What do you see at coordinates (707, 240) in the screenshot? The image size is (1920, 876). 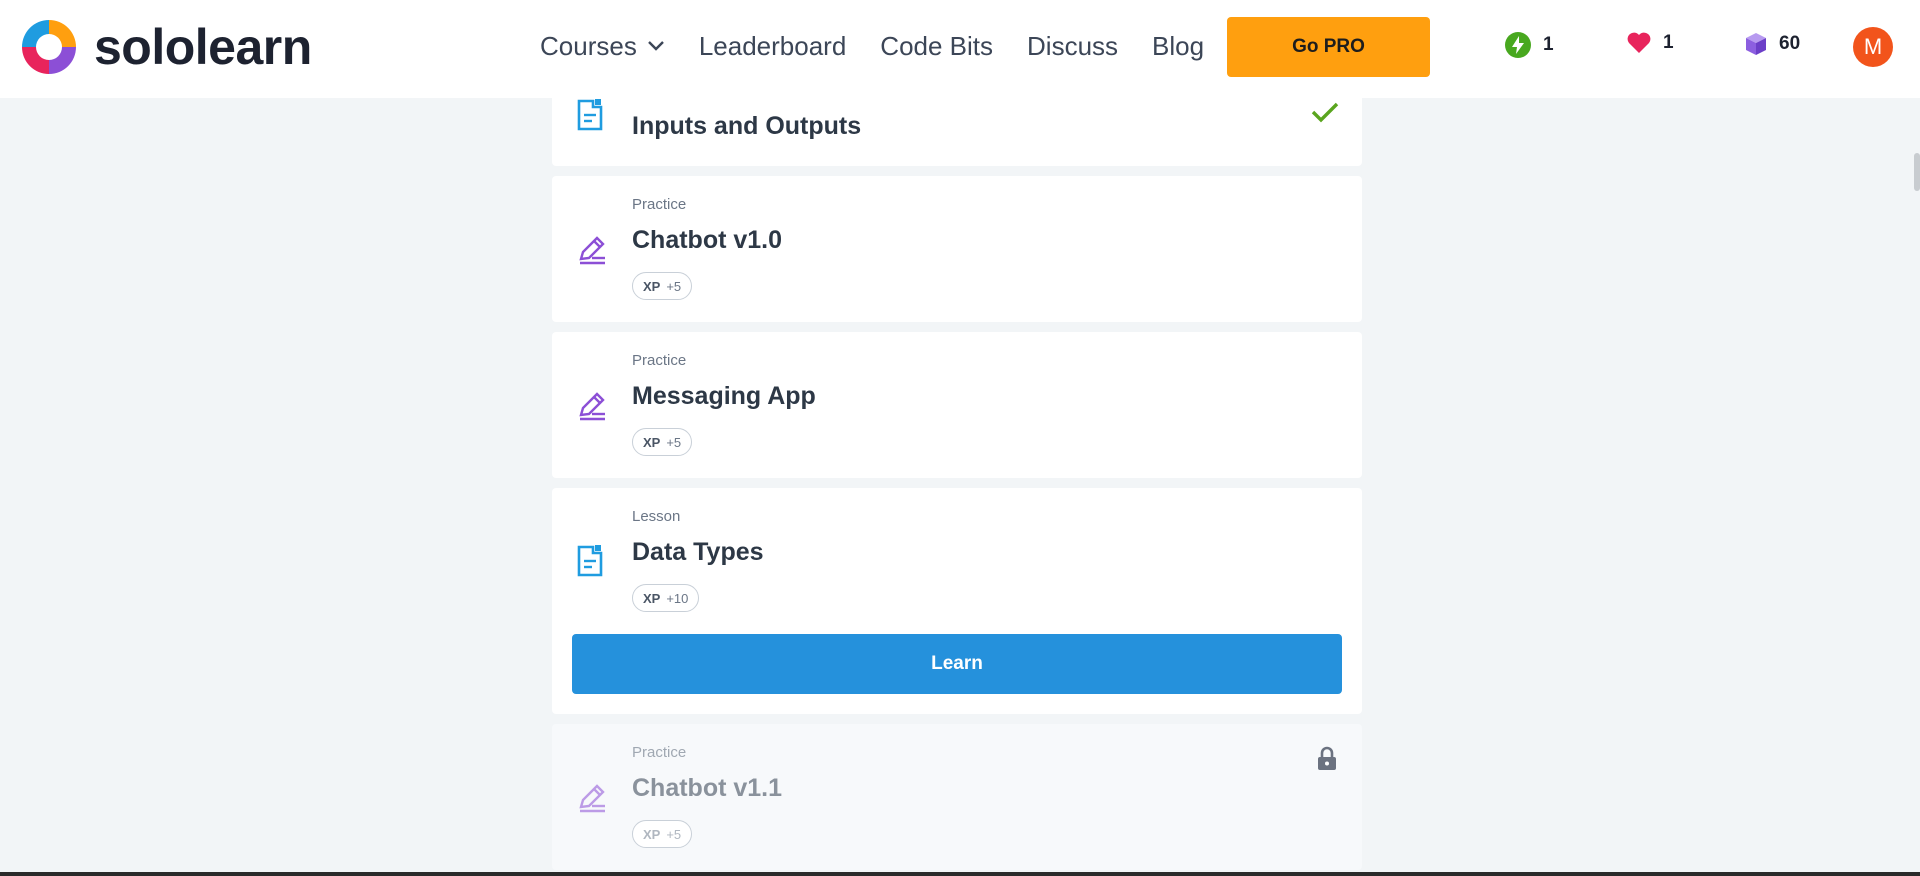 I see `item-title: Chatbot v1.0` at bounding box center [707, 240].